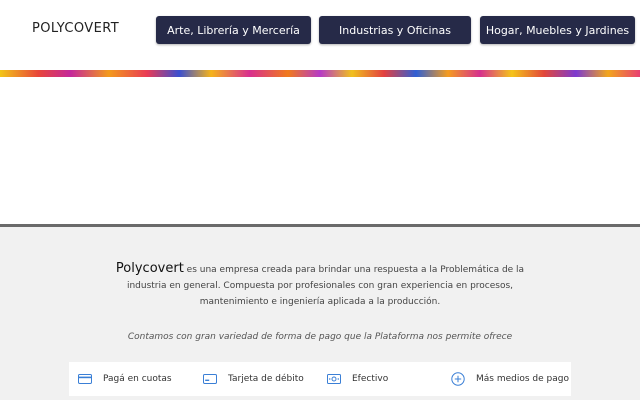 The height and width of the screenshot is (400, 640). I want to click on payment-method-more: Más medios de pago, so click(509, 379).